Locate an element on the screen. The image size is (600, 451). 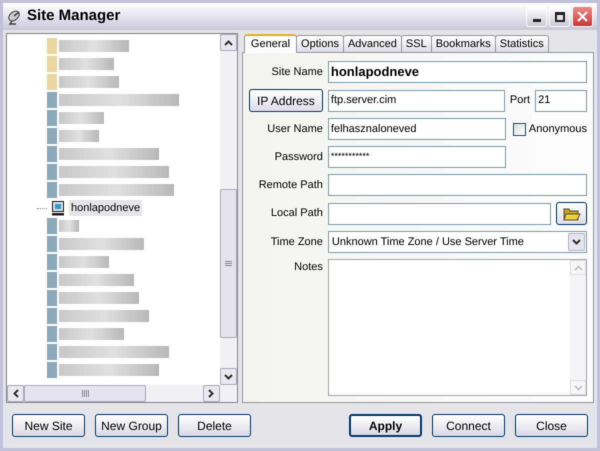
button: New Site is located at coordinates (48, 425).